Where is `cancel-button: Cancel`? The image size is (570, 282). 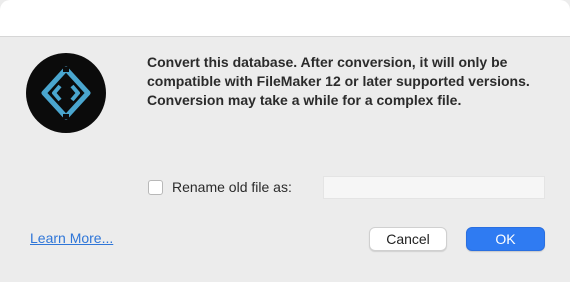
cancel-button: Cancel is located at coordinates (408, 239).